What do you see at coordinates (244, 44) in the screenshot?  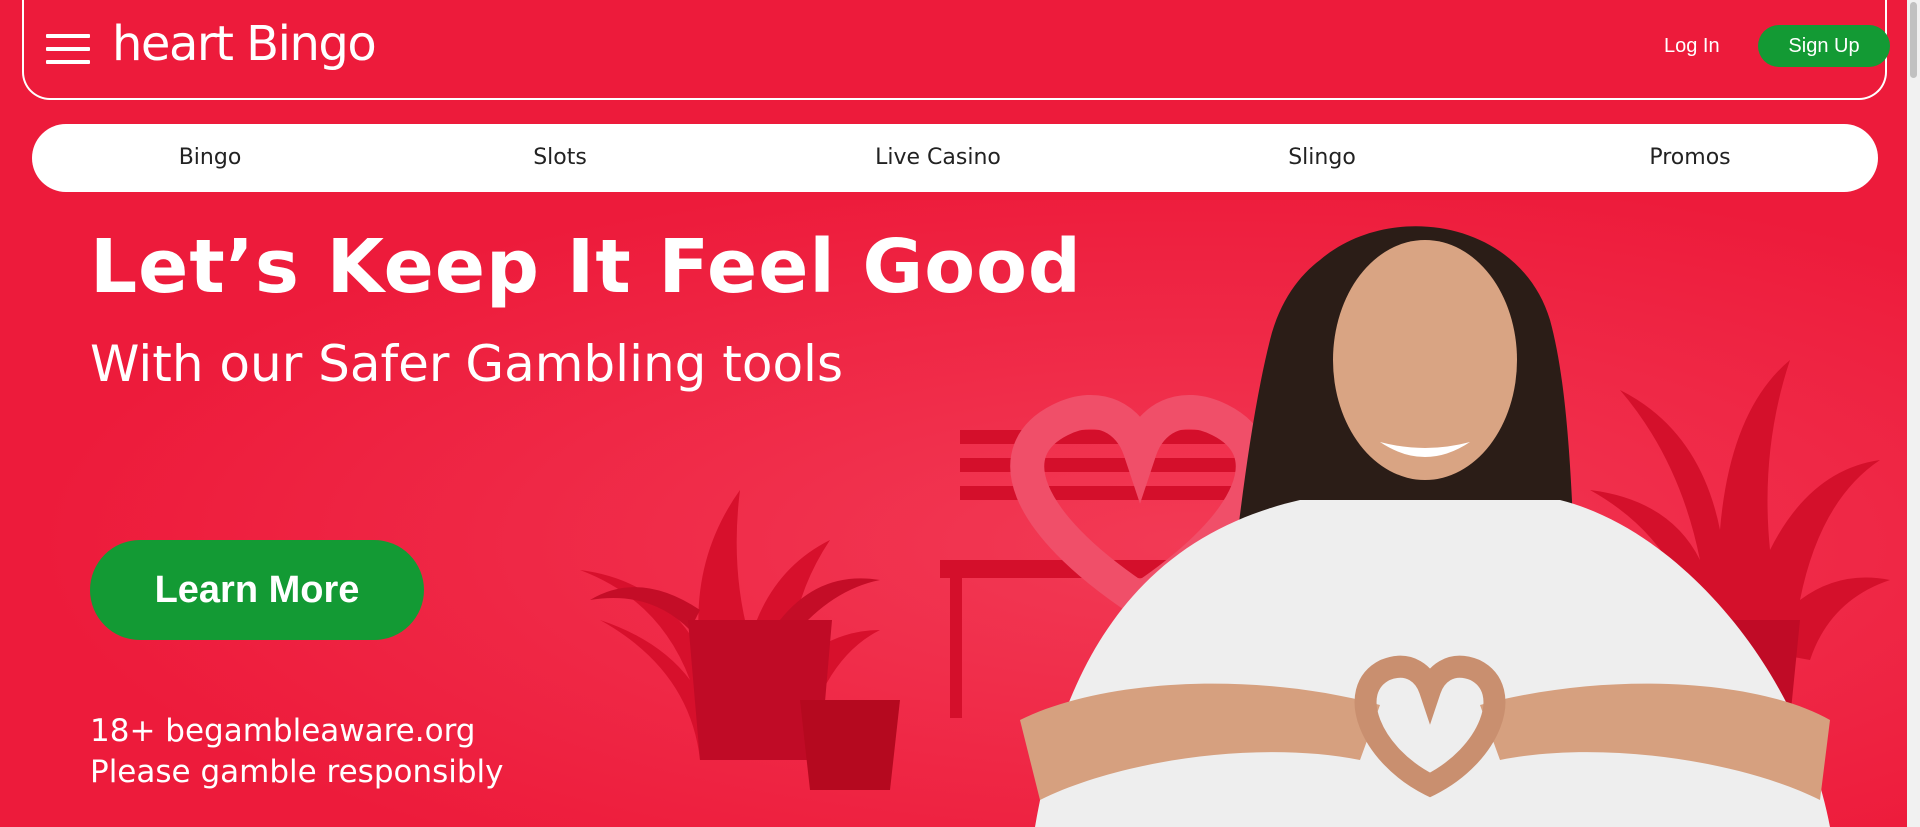 I see `heart-bingo-logo: heart Bingo` at bounding box center [244, 44].